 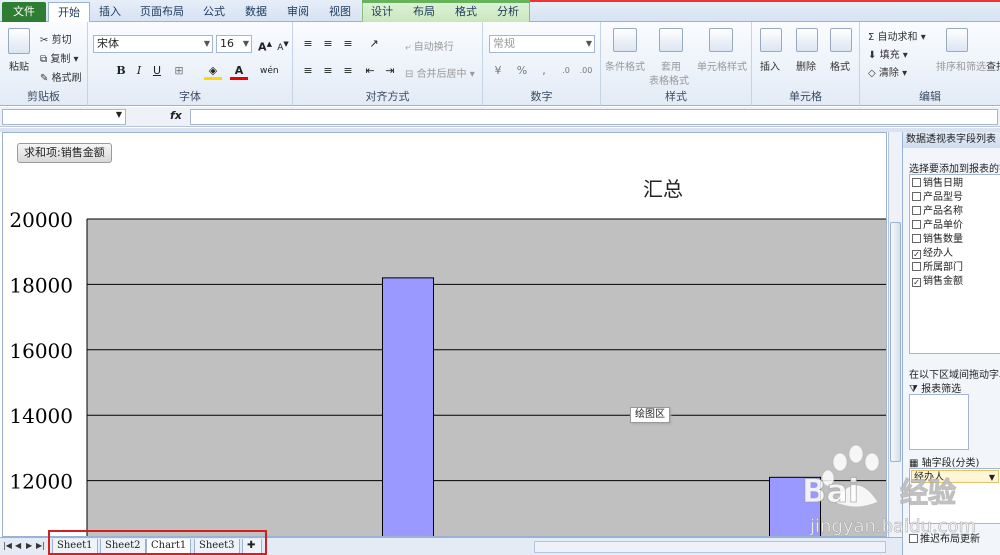 What do you see at coordinates (41, 482) in the screenshot?
I see `y-tick-label: 12000` at bounding box center [41, 482].